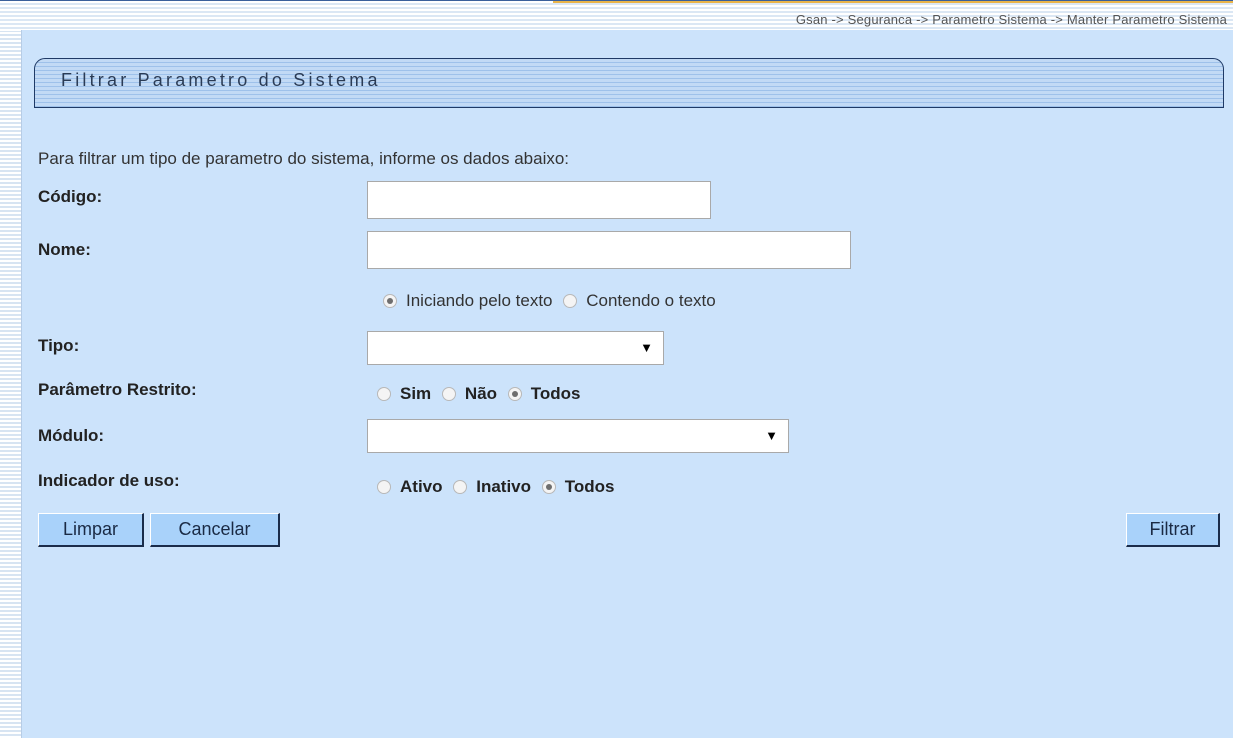 The image size is (1233, 738). I want to click on radio-restrito-todos-label: Todos, so click(555, 393).